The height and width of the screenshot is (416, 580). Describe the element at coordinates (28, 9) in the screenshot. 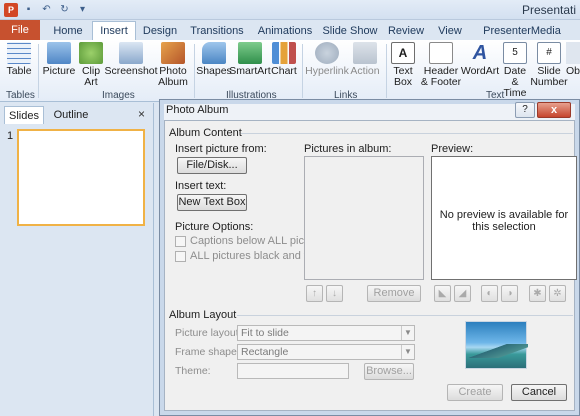

I see `save-icon: ▪` at that location.